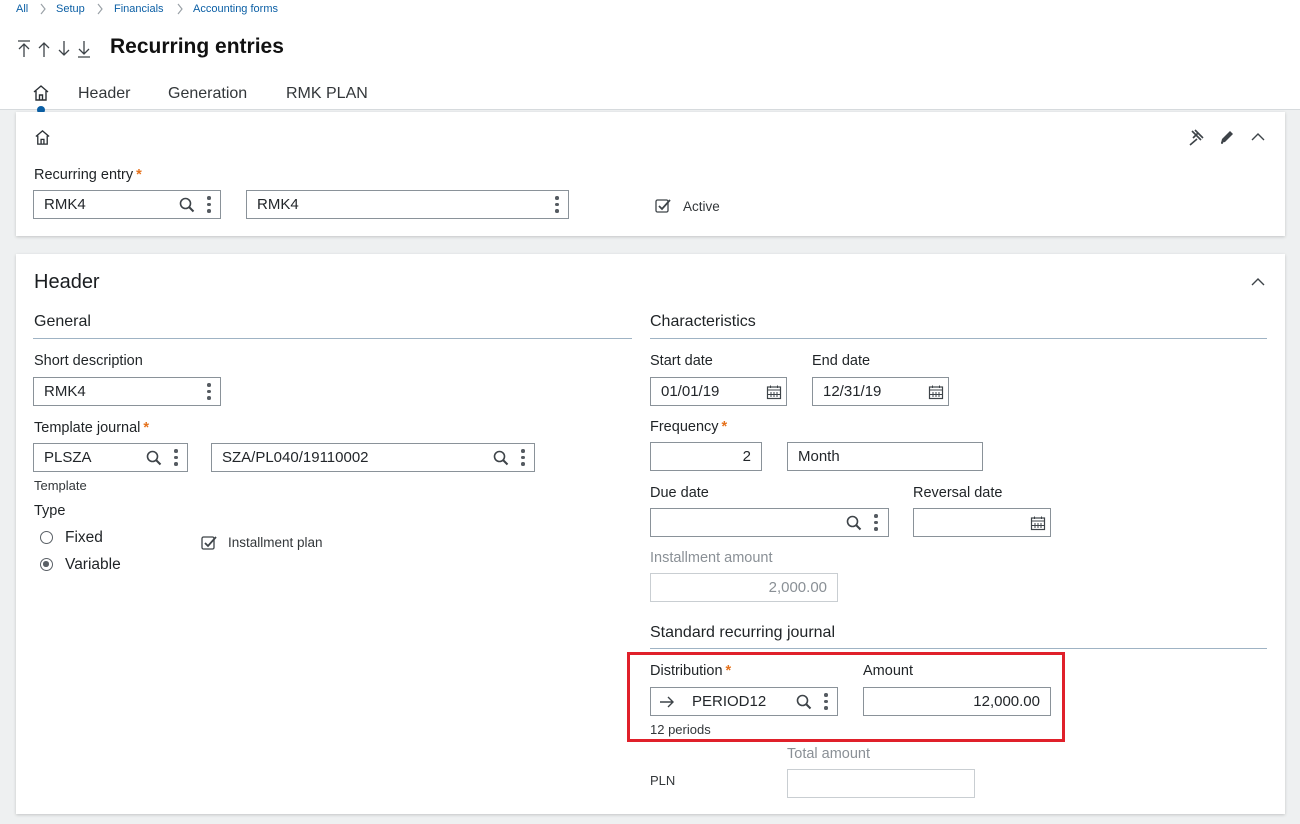 The height and width of the screenshot is (824, 1300). What do you see at coordinates (690, 391) in the screenshot?
I see `start-date-value: 01/01/19` at bounding box center [690, 391].